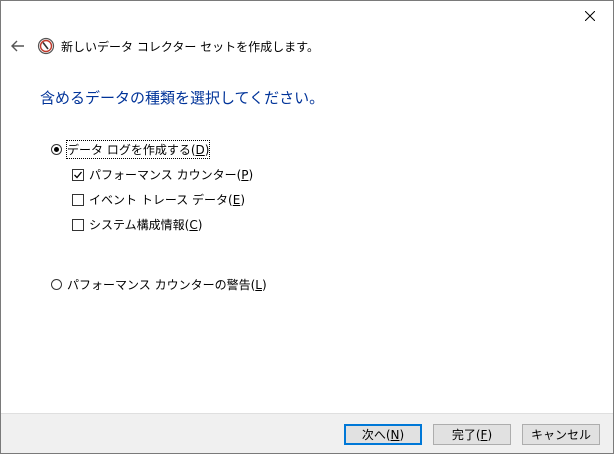  Describe the element at coordinates (190, 47) in the screenshot. I see `wizard-title: 新しいデータ コレクター セットを作成します。` at that location.